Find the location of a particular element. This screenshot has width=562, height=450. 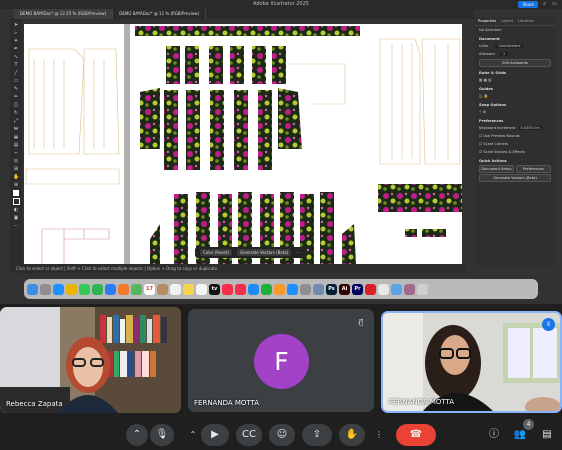

pages-icon is located at coordinates (279, 289).